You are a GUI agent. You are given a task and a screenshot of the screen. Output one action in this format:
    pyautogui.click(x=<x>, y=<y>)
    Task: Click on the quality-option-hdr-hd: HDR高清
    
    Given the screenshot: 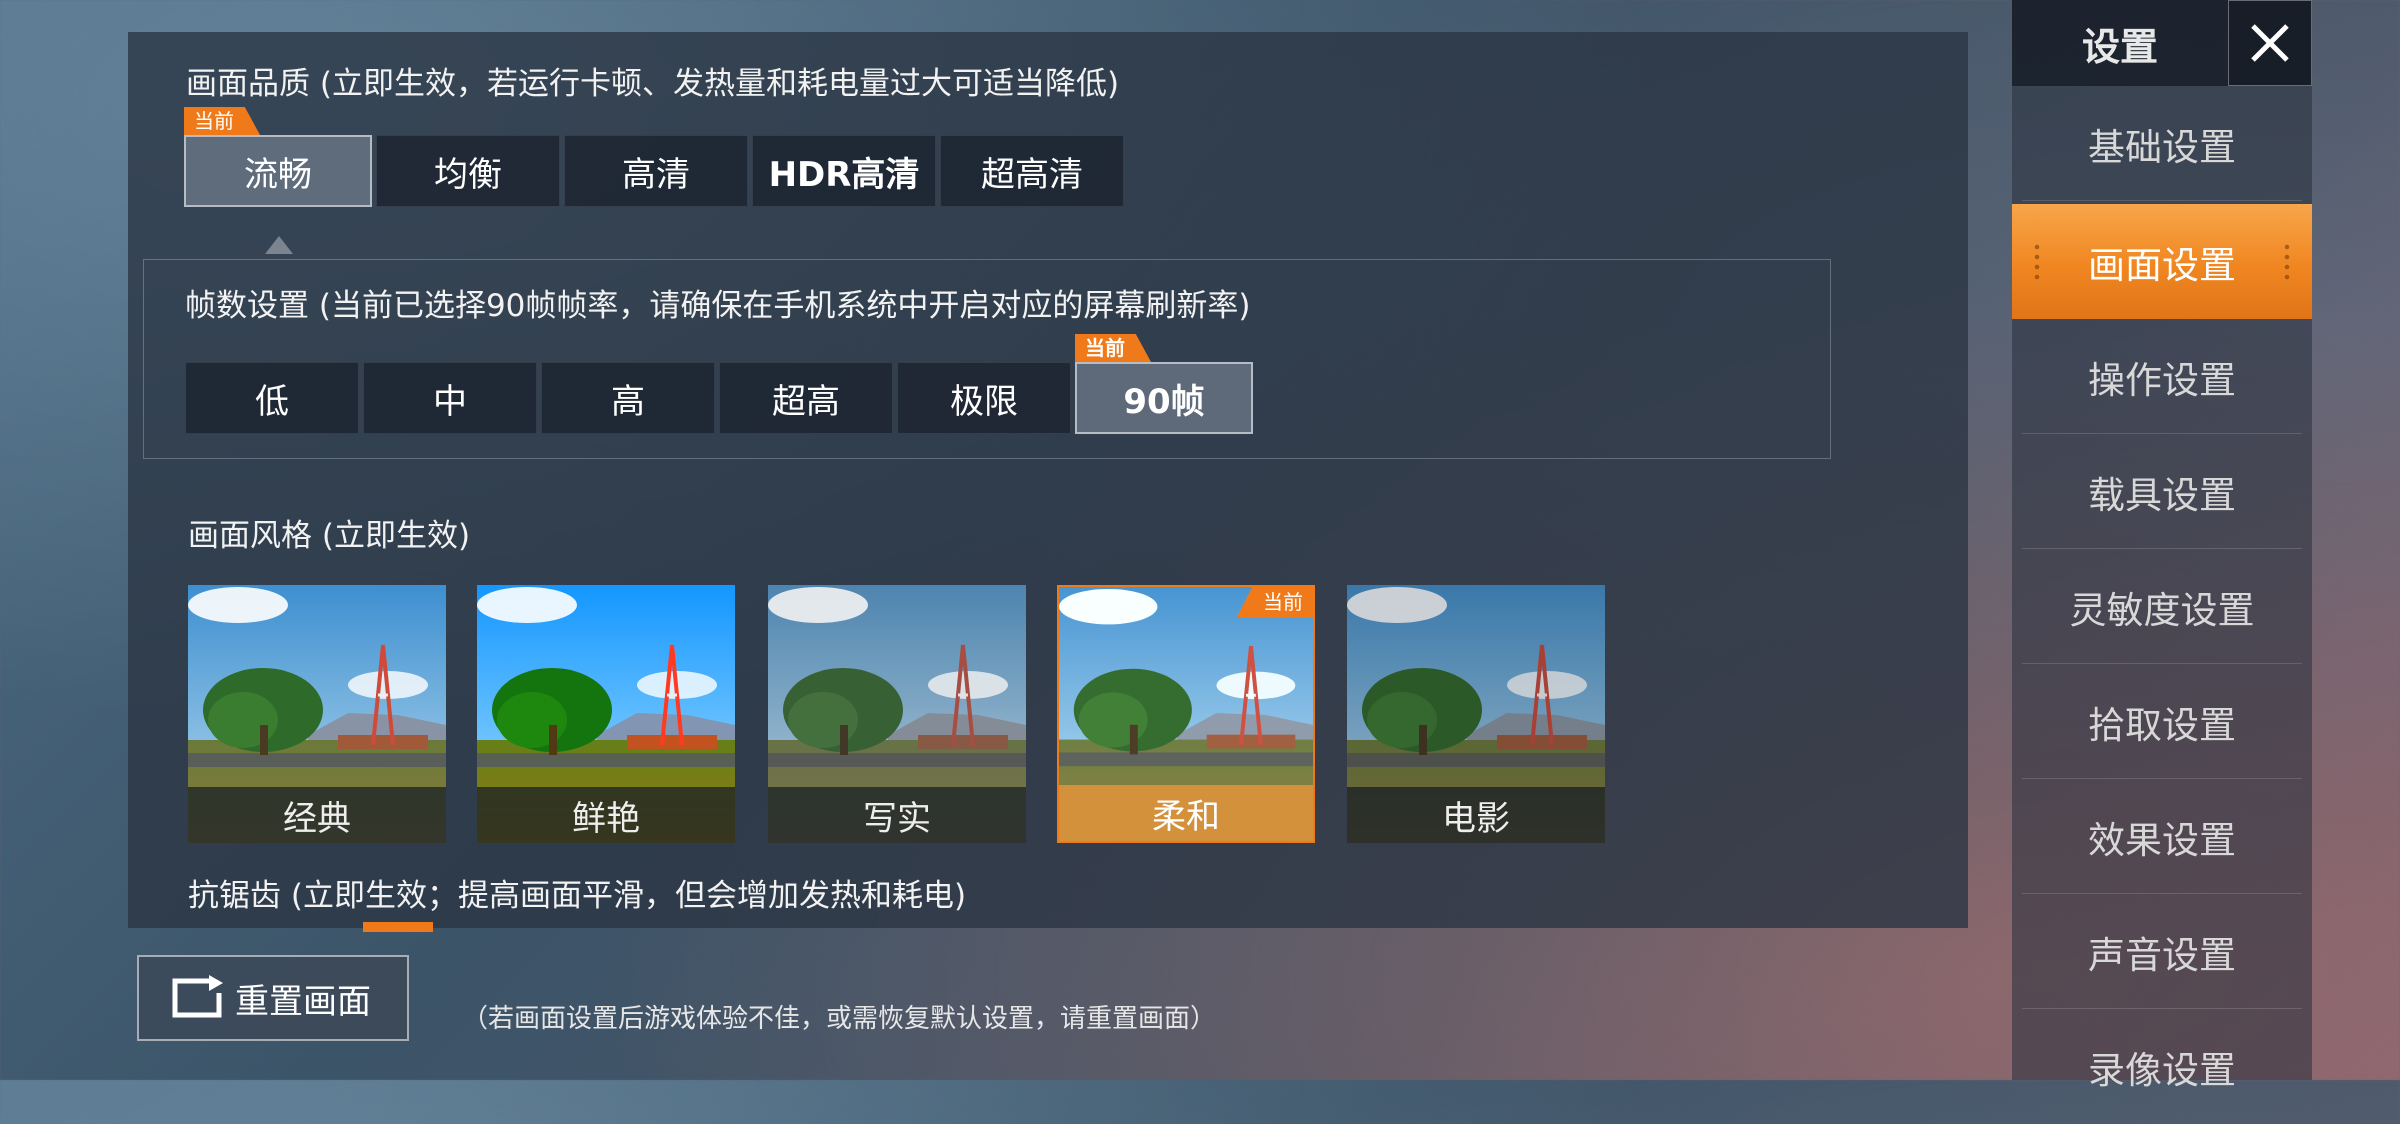 What is the action you would take?
    pyautogui.click(x=844, y=171)
    